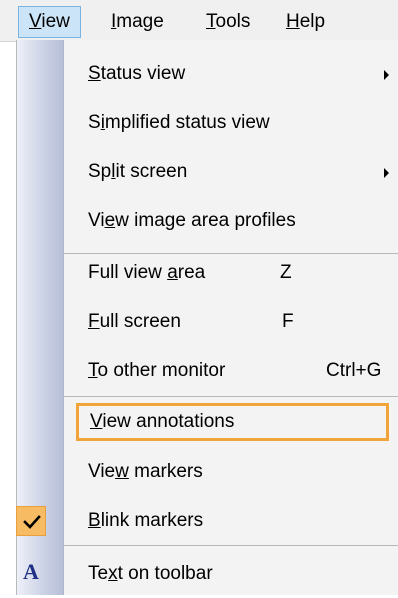 This screenshot has width=398, height=598. I want to click on menu-item-view-annotations: View annotations, so click(232, 422).